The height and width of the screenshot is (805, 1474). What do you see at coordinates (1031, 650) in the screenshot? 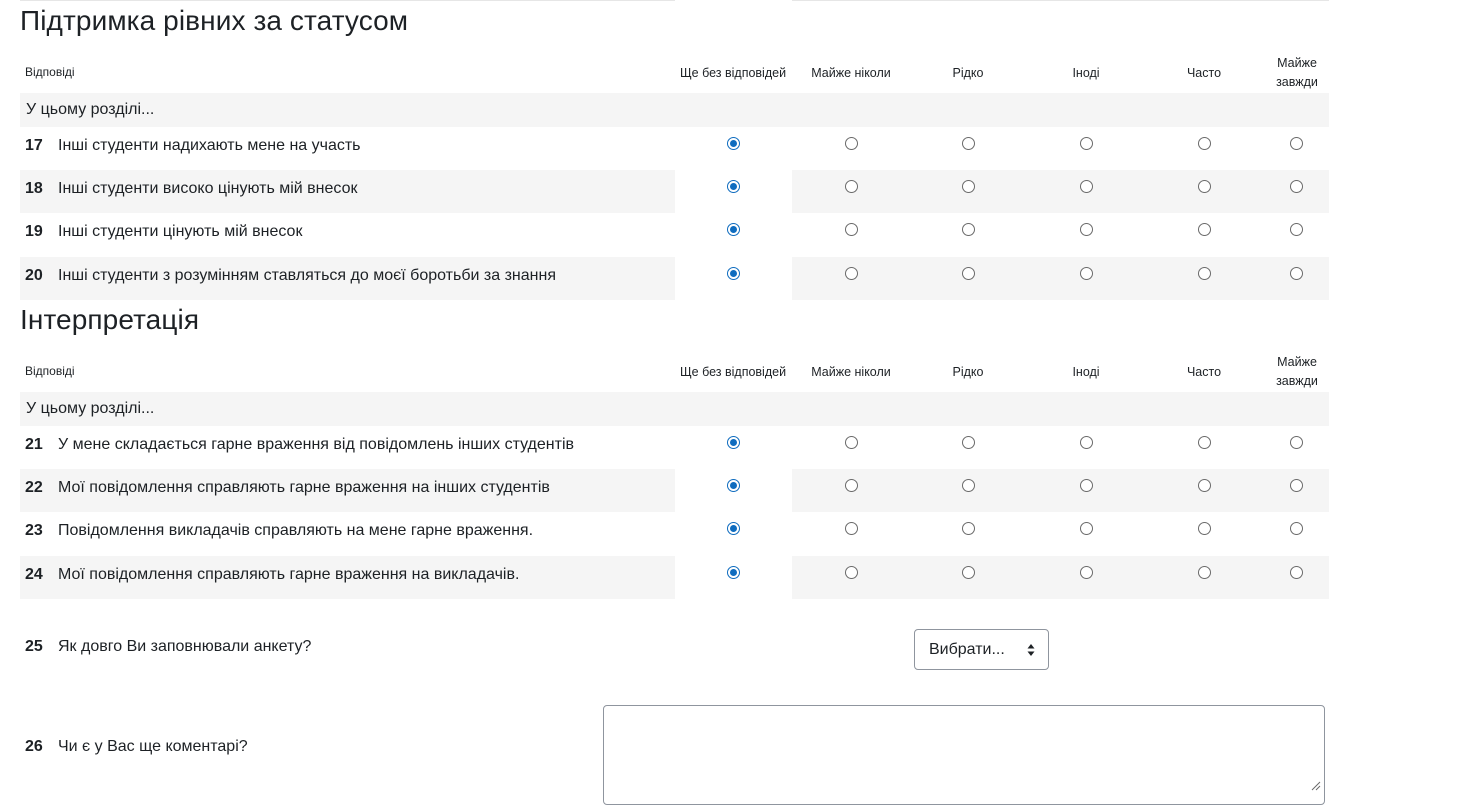
I see `select-caret-icon` at bounding box center [1031, 650].